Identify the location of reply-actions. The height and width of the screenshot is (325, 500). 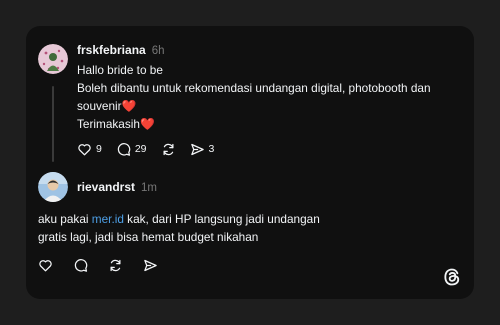
(108, 265).